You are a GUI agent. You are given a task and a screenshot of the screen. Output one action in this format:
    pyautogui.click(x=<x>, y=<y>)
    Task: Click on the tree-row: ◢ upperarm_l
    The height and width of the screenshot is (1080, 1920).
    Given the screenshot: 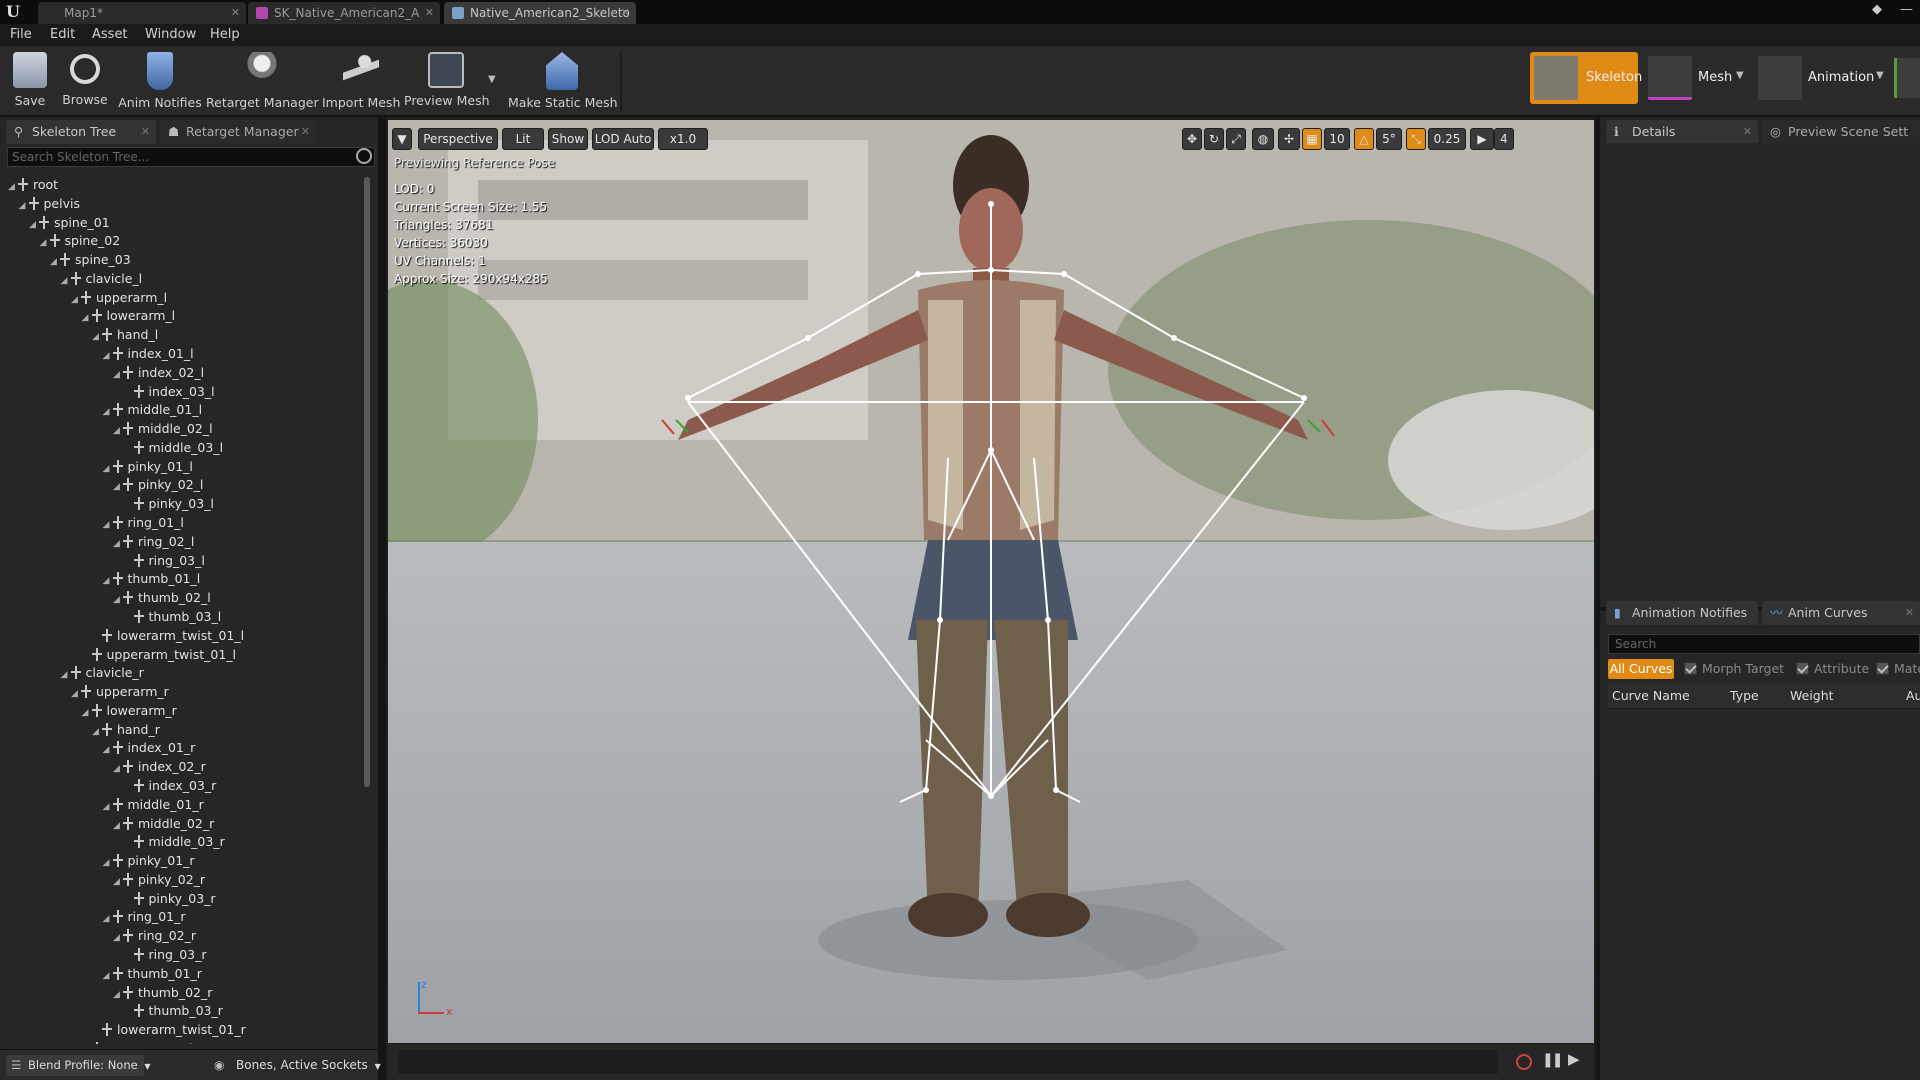 What is the action you would take?
    pyautogui.click(x=119, y=297)
    